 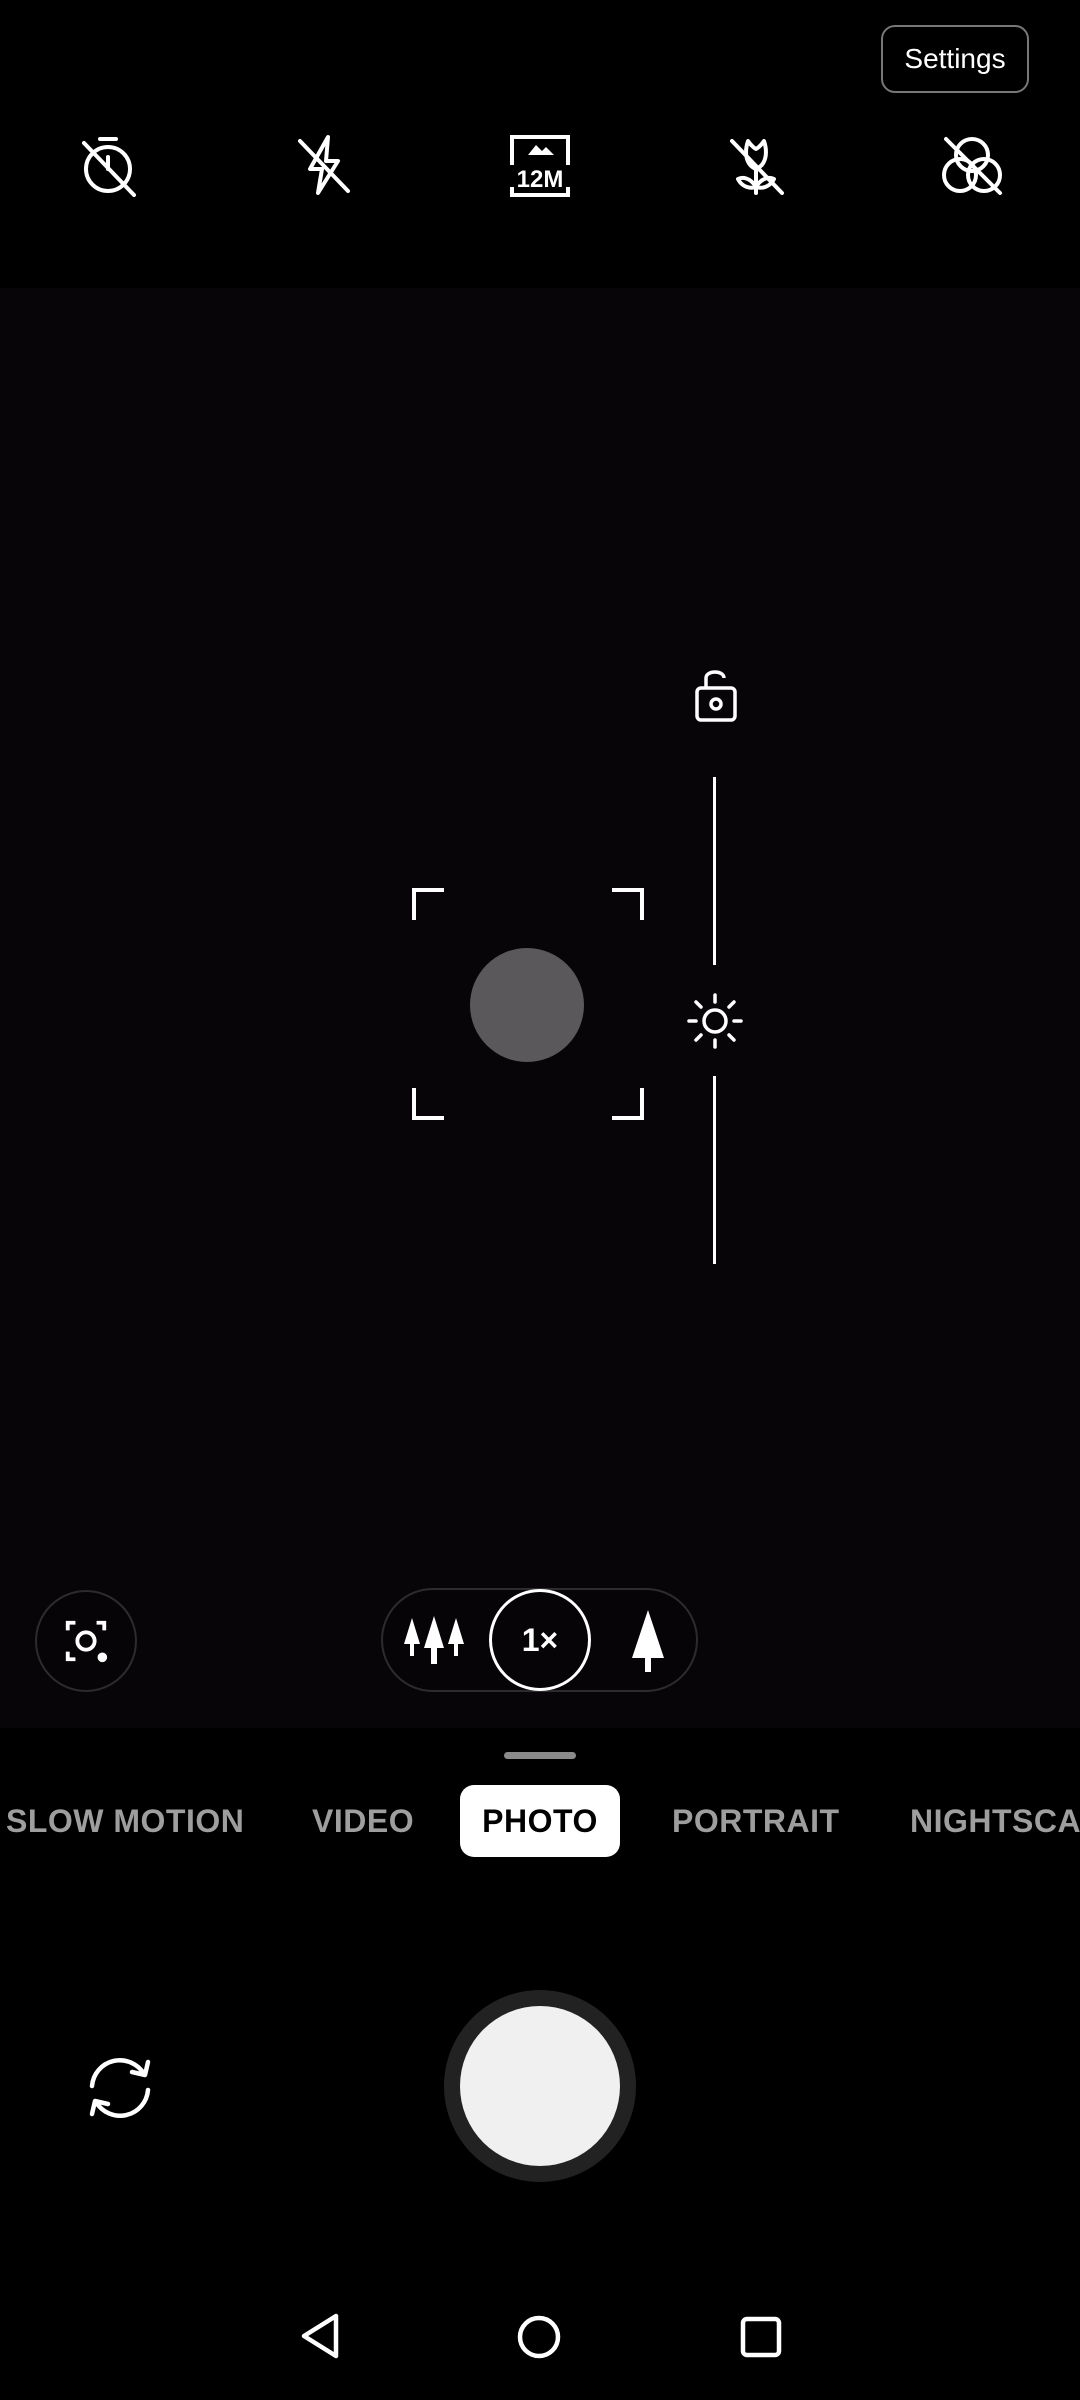 I want to click on trees-icon, so click(x=435, y=1640).